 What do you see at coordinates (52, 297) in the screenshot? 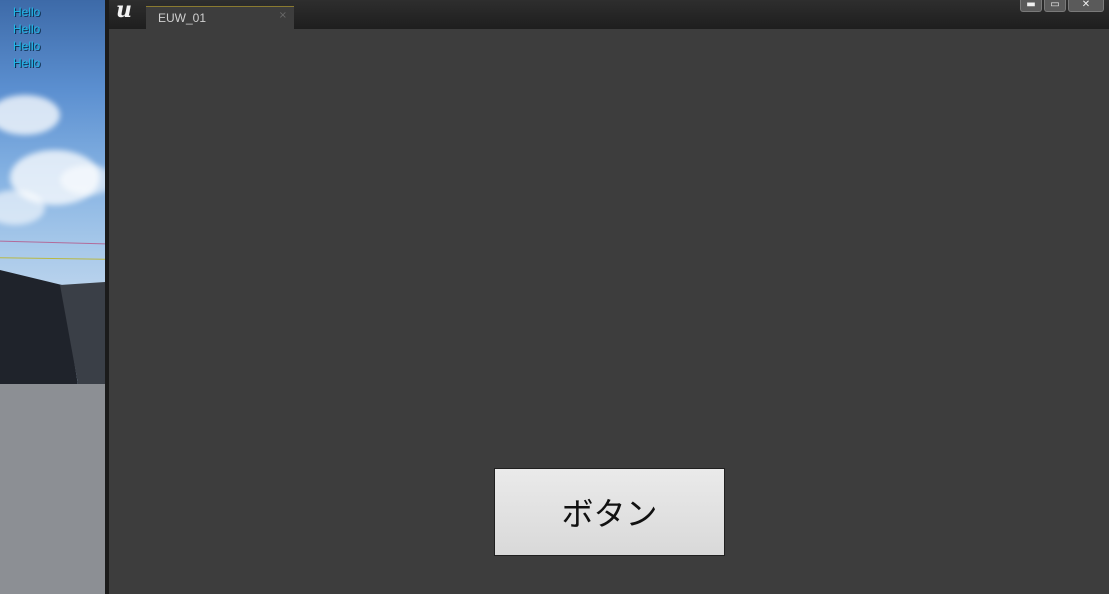
I see `game-viewport: Hello Hello Hello Hello` at bounding box center [52, 297].